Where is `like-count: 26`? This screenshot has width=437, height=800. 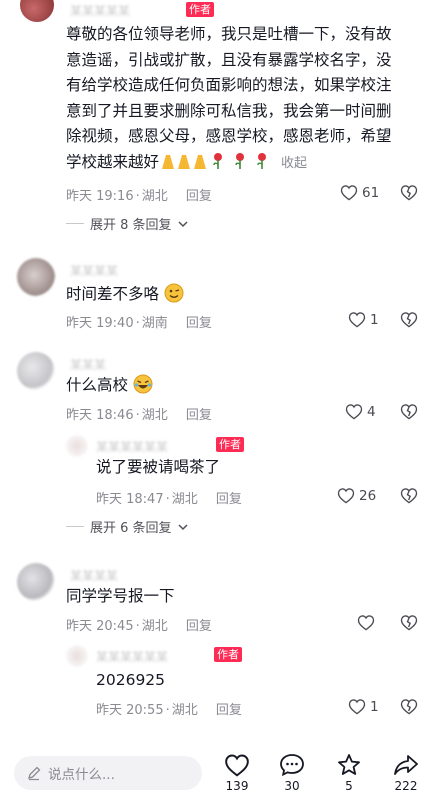 like-count: 26 is located at coordinates (368, 495).